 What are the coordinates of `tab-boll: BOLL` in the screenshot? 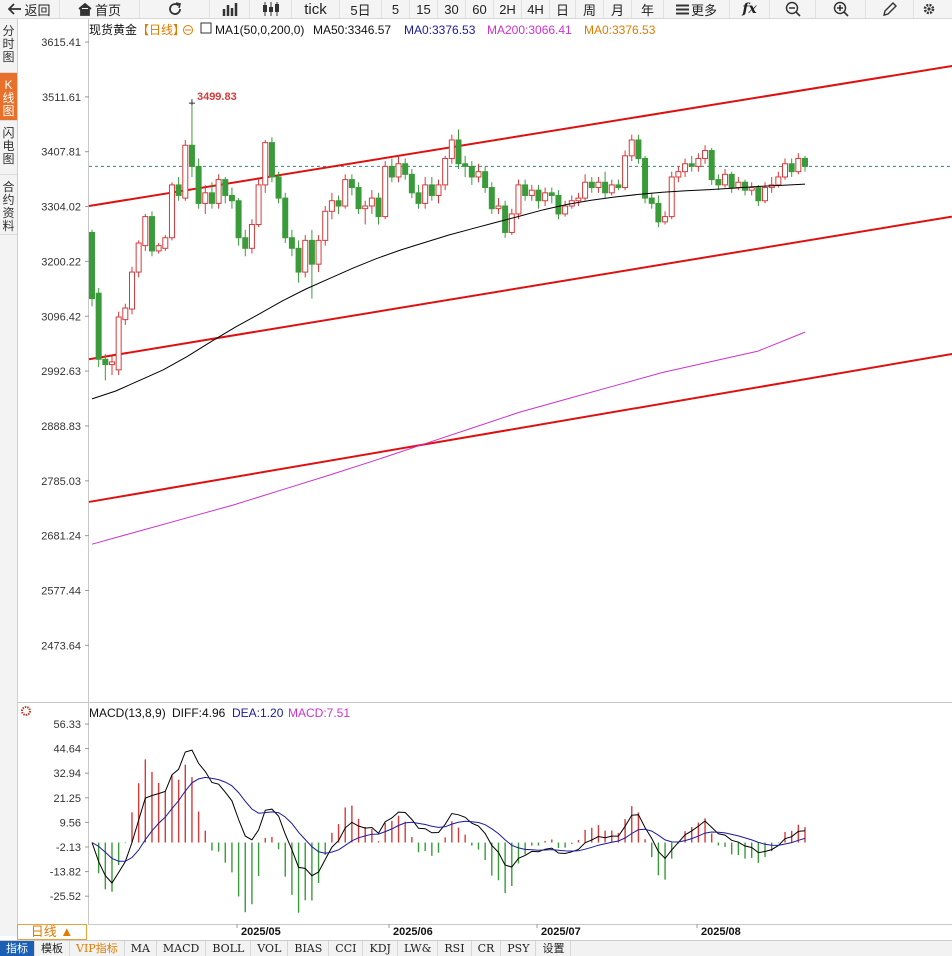 It's located at (229, 948).